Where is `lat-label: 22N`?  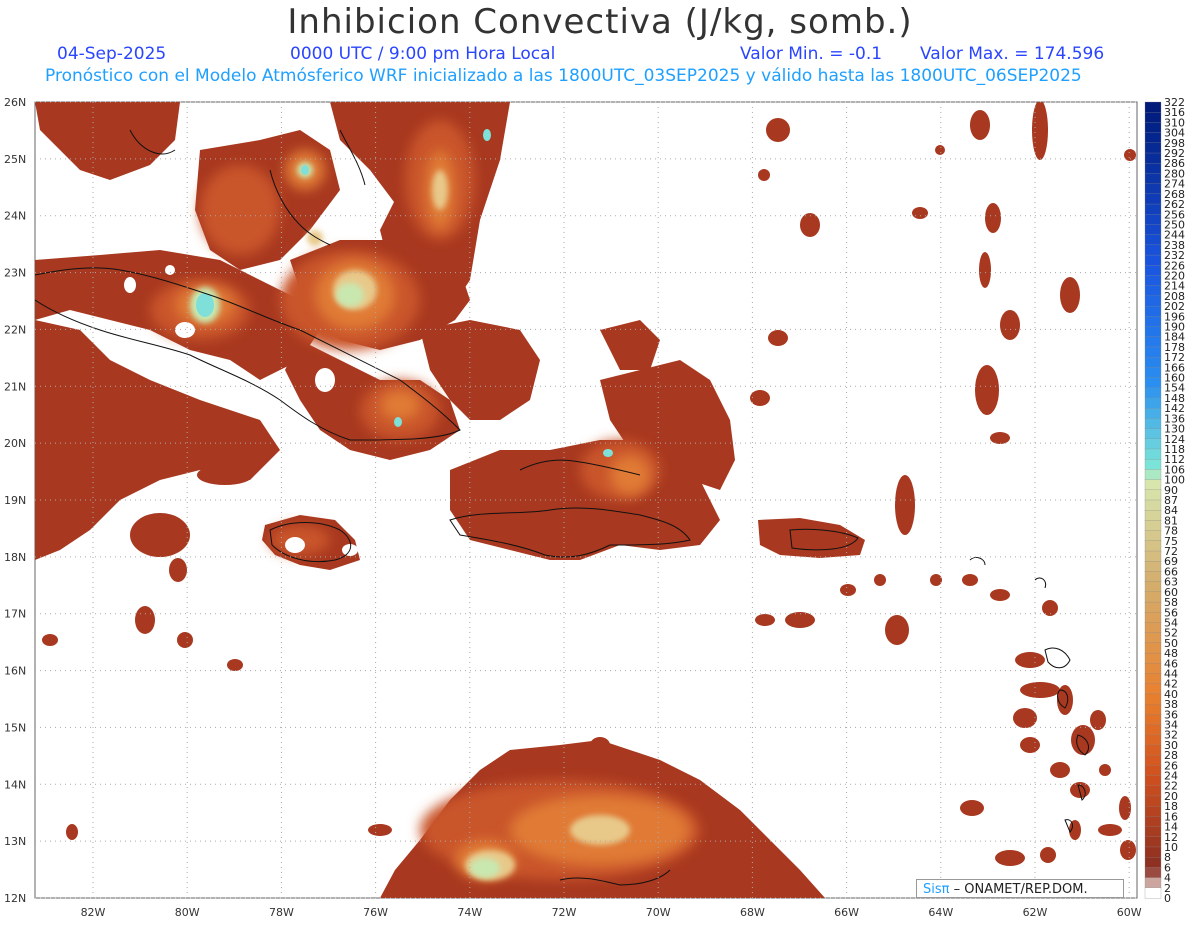 lat-label: 22N is located at coordinates (15, 329).